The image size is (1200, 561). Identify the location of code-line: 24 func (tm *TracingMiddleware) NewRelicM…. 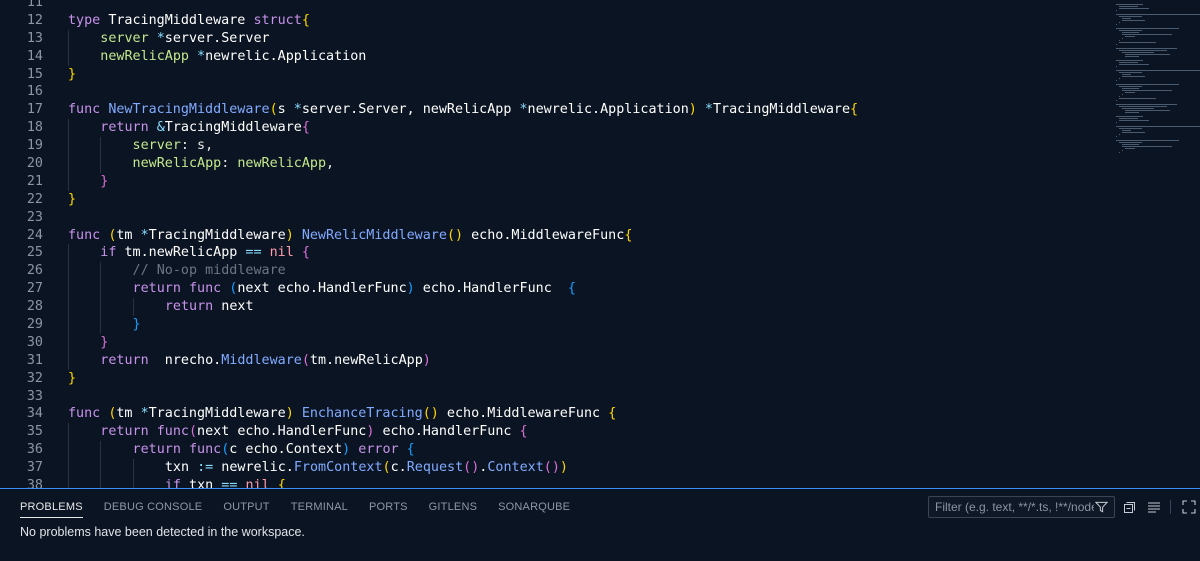
(555, 236).